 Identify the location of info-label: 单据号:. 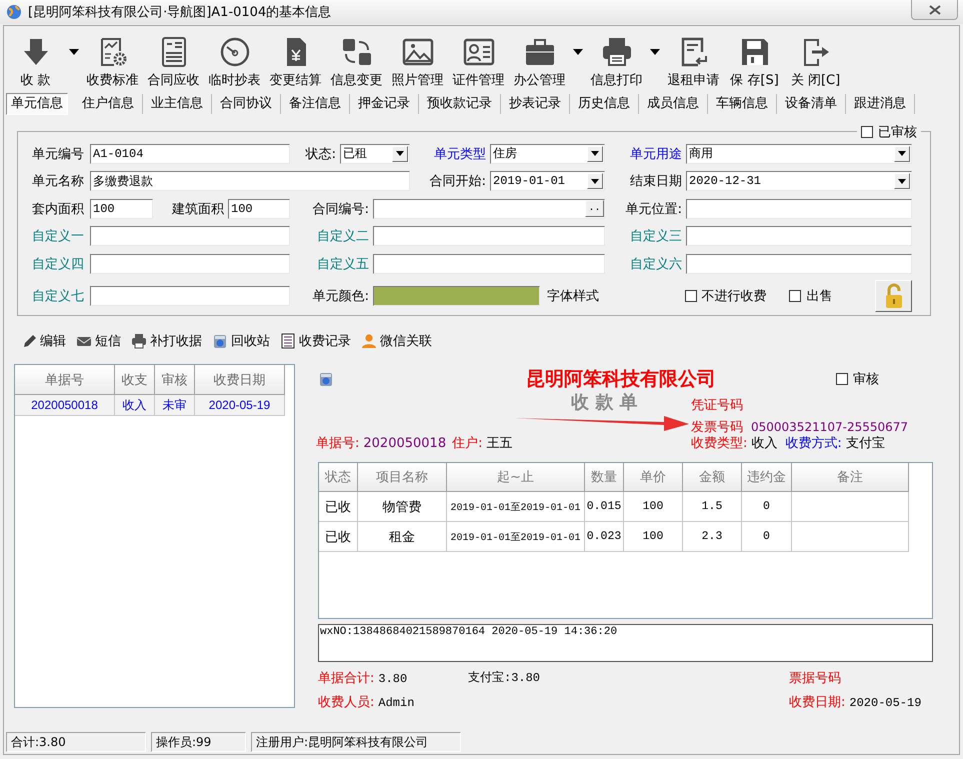
(338, 443).